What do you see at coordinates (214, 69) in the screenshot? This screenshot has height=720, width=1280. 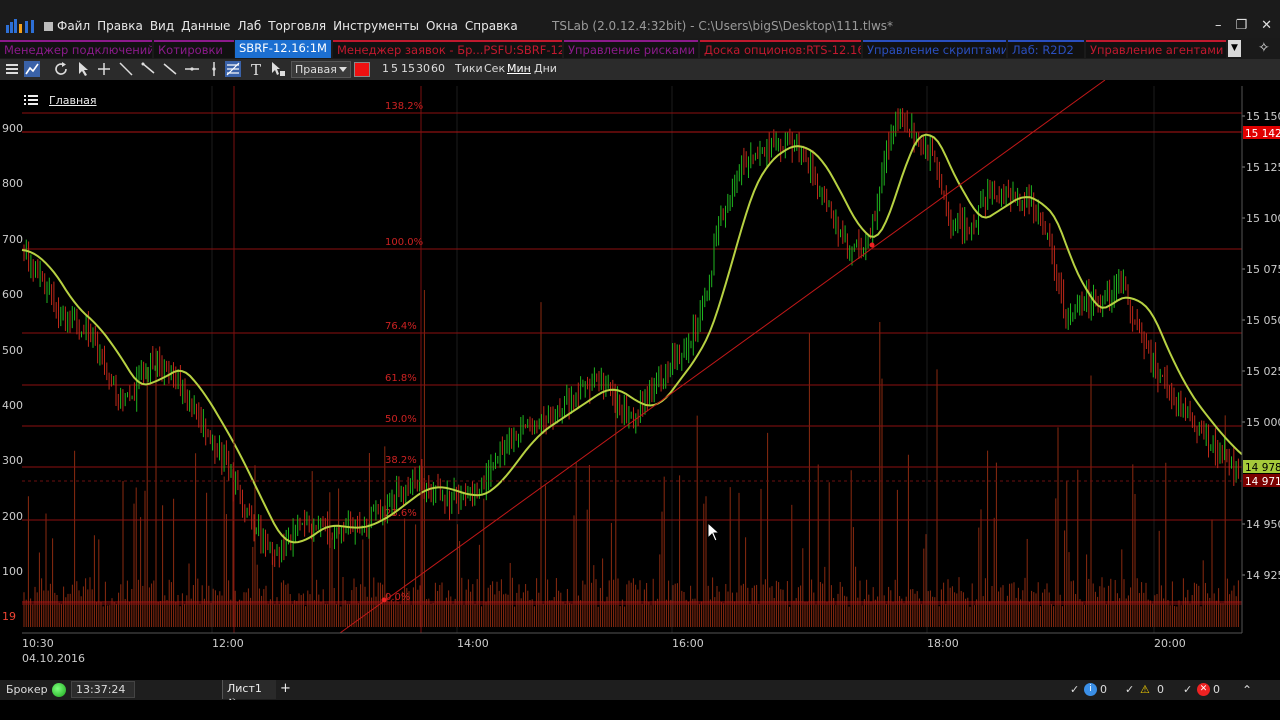 I see `vertical-line-icon` at bounding box center [214, 69].